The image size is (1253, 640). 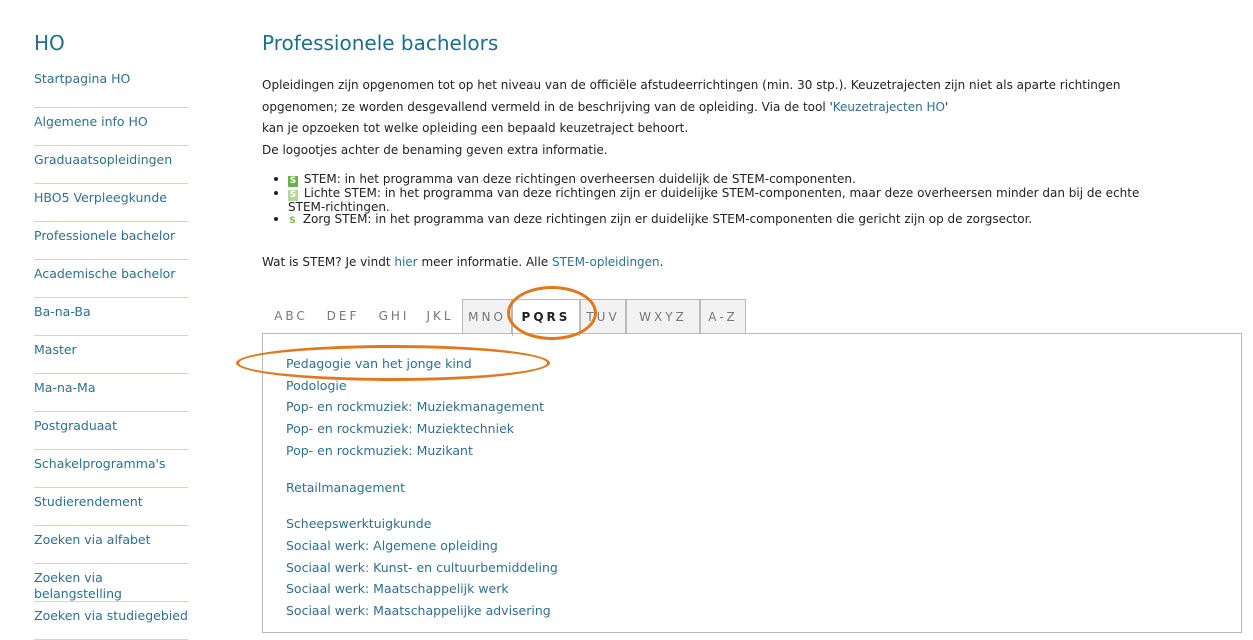 I want to click on sidebar-item-zoeken-studiegebied: Zoeken via studiegebied, so click(x=111, y=621).